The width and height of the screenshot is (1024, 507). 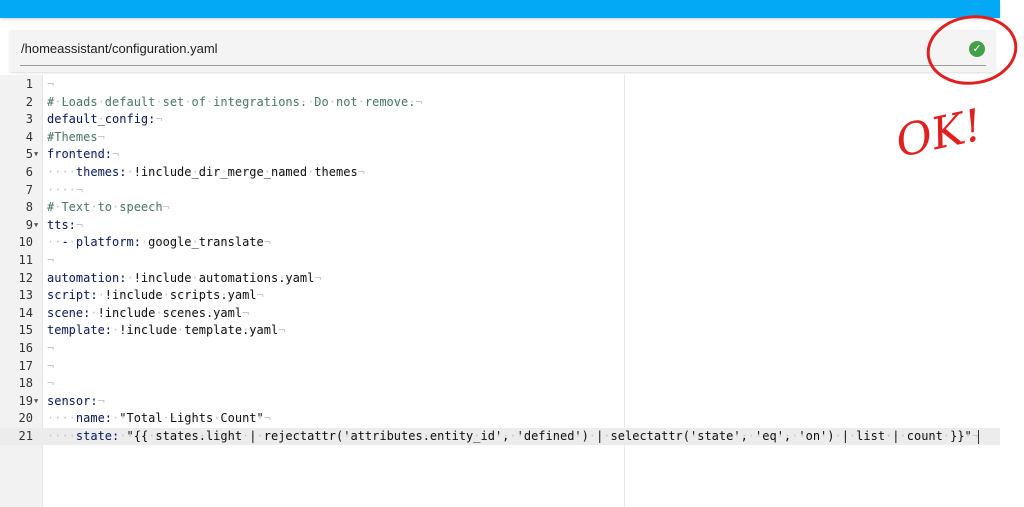 What do you see at coordinates (954, 91) in the screenshot?
I see `handwritten-annotation: OK!` at bounding box center [954, 91].